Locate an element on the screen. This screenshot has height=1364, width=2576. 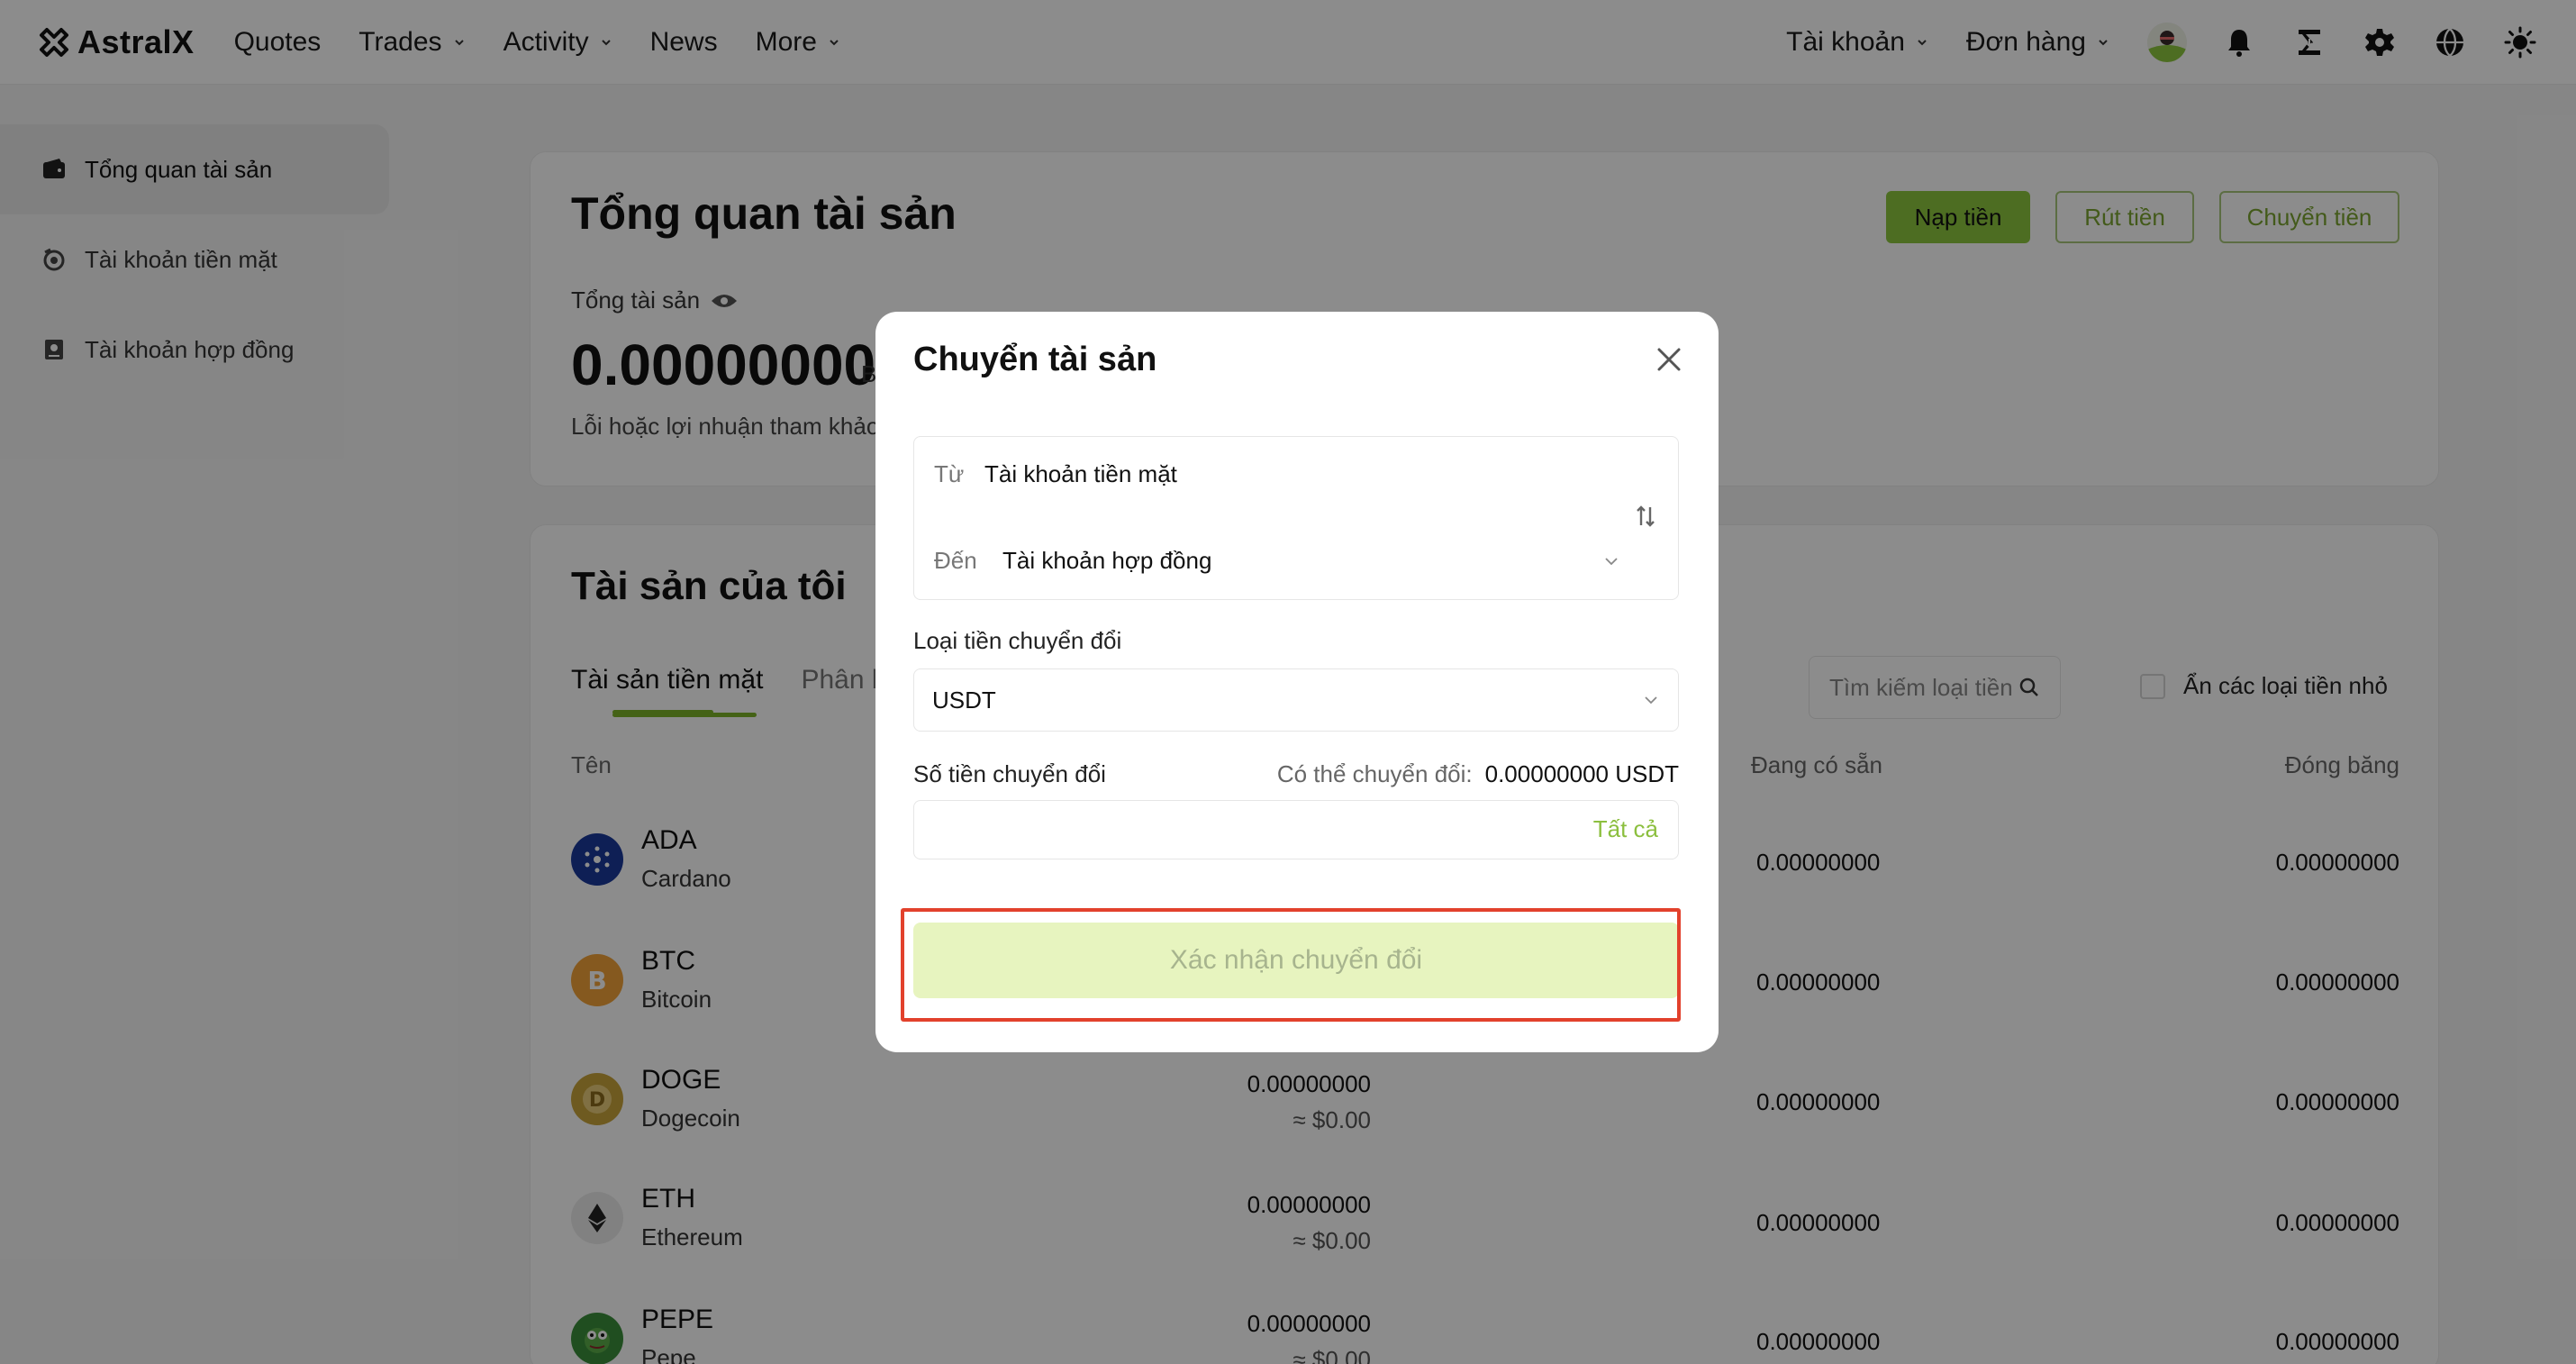
currency-select: USDT is located at coordinates (1296, 700).